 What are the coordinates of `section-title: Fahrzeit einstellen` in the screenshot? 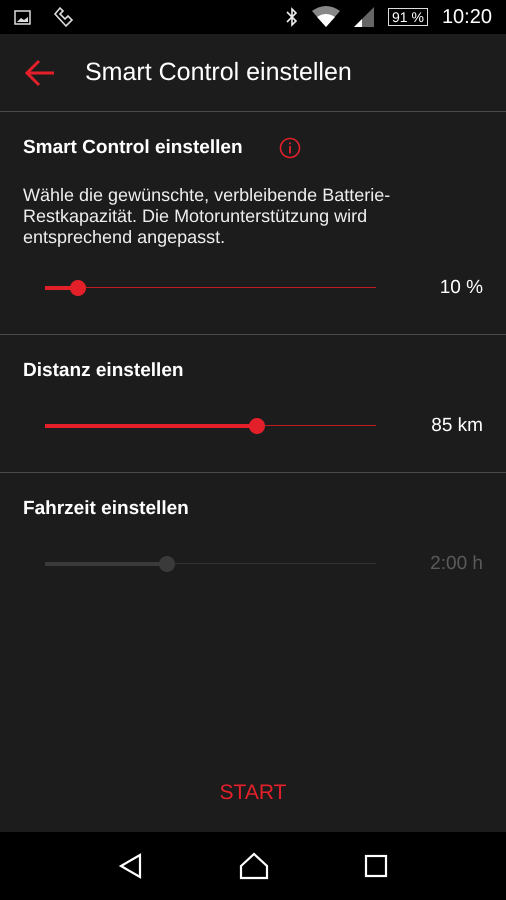 It's located at (106, 509).